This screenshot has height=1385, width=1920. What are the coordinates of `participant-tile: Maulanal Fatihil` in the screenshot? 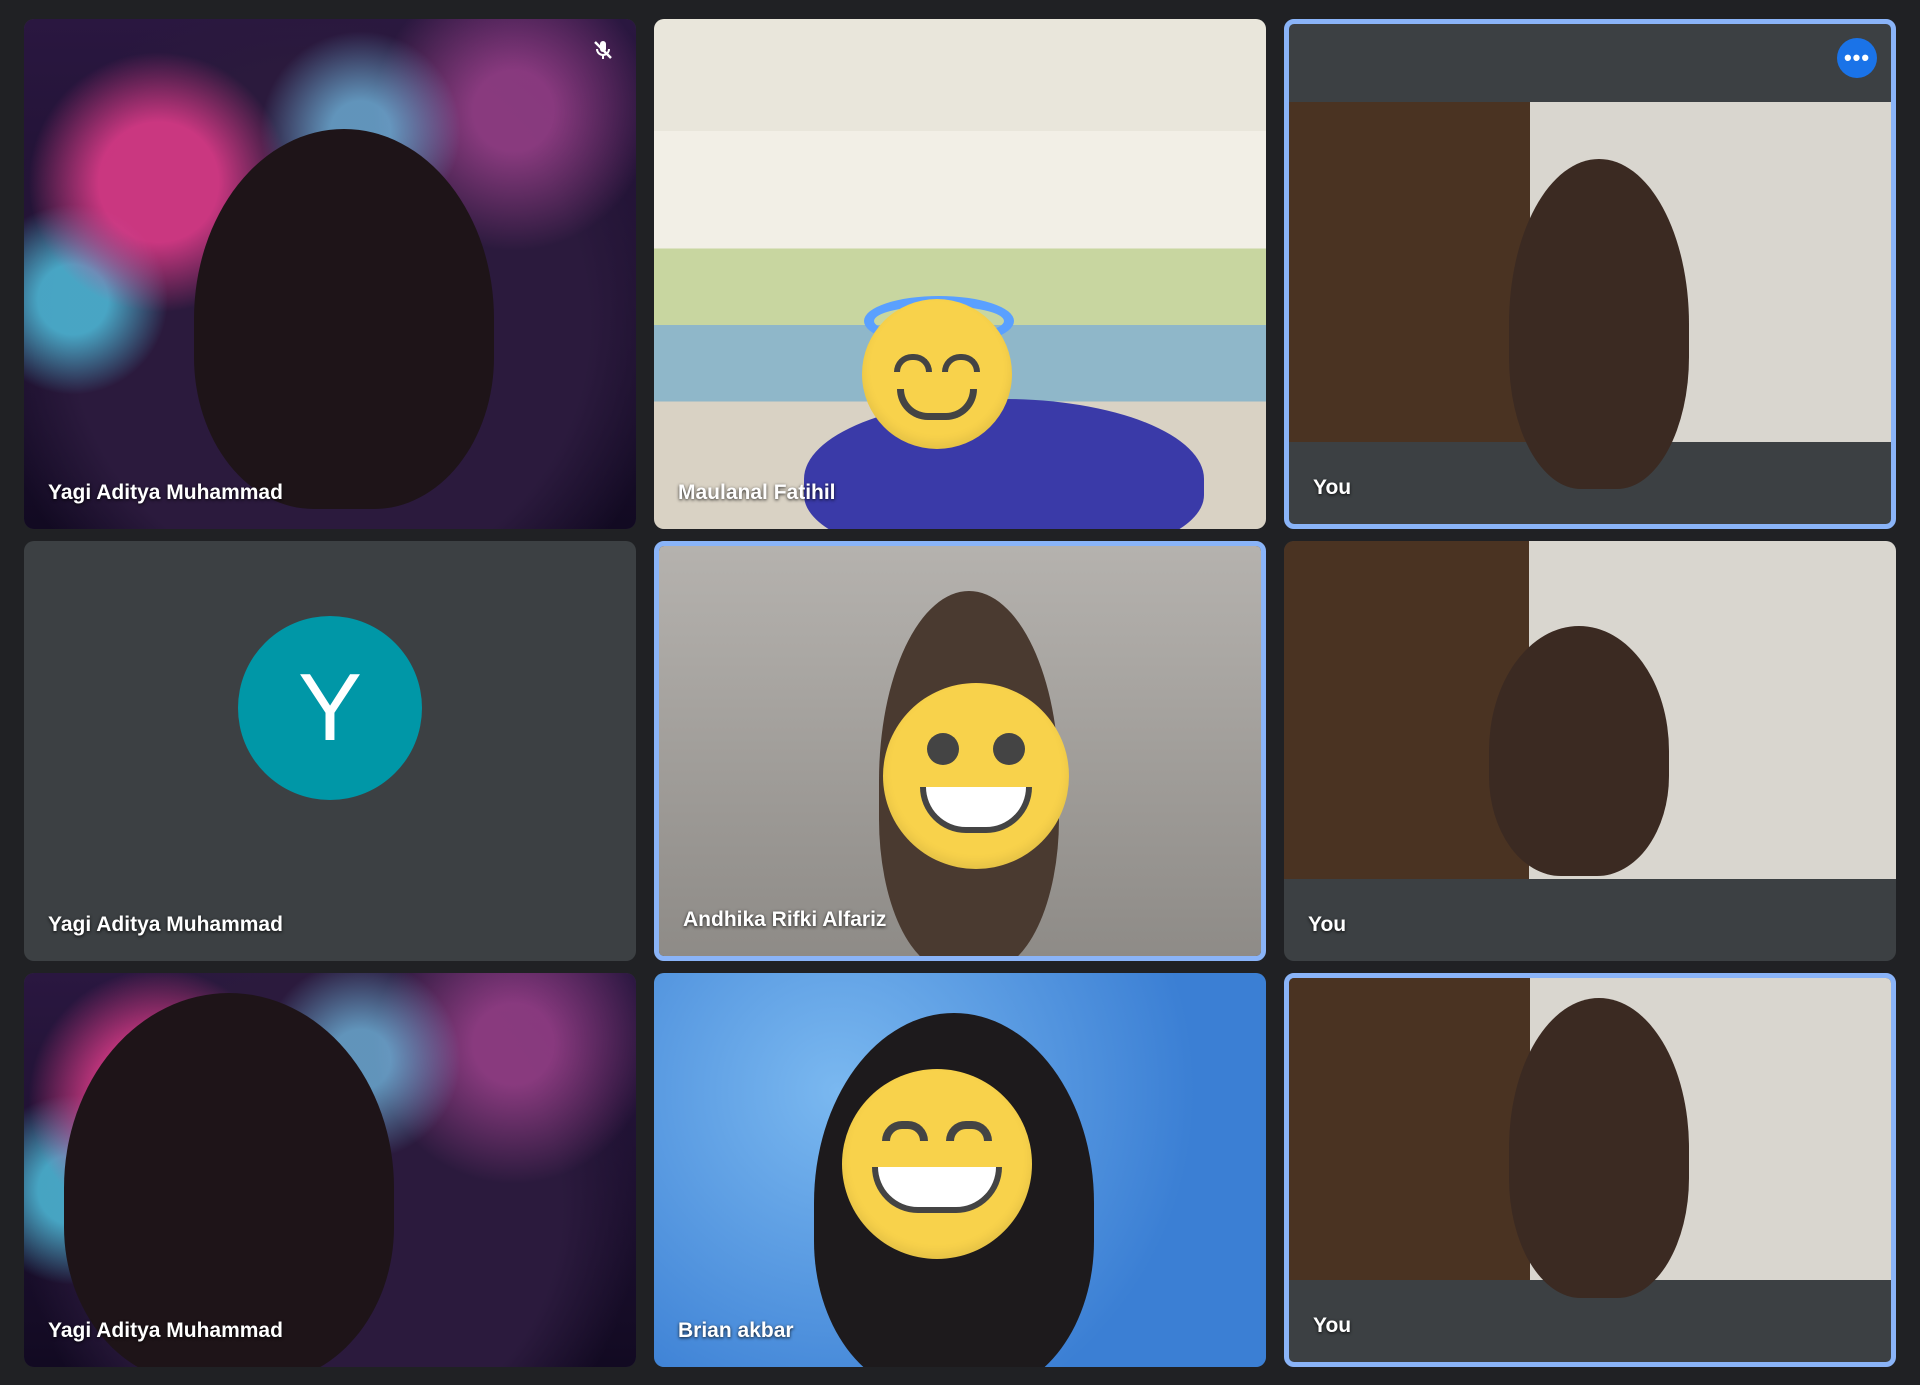 It's located at (960, 274).